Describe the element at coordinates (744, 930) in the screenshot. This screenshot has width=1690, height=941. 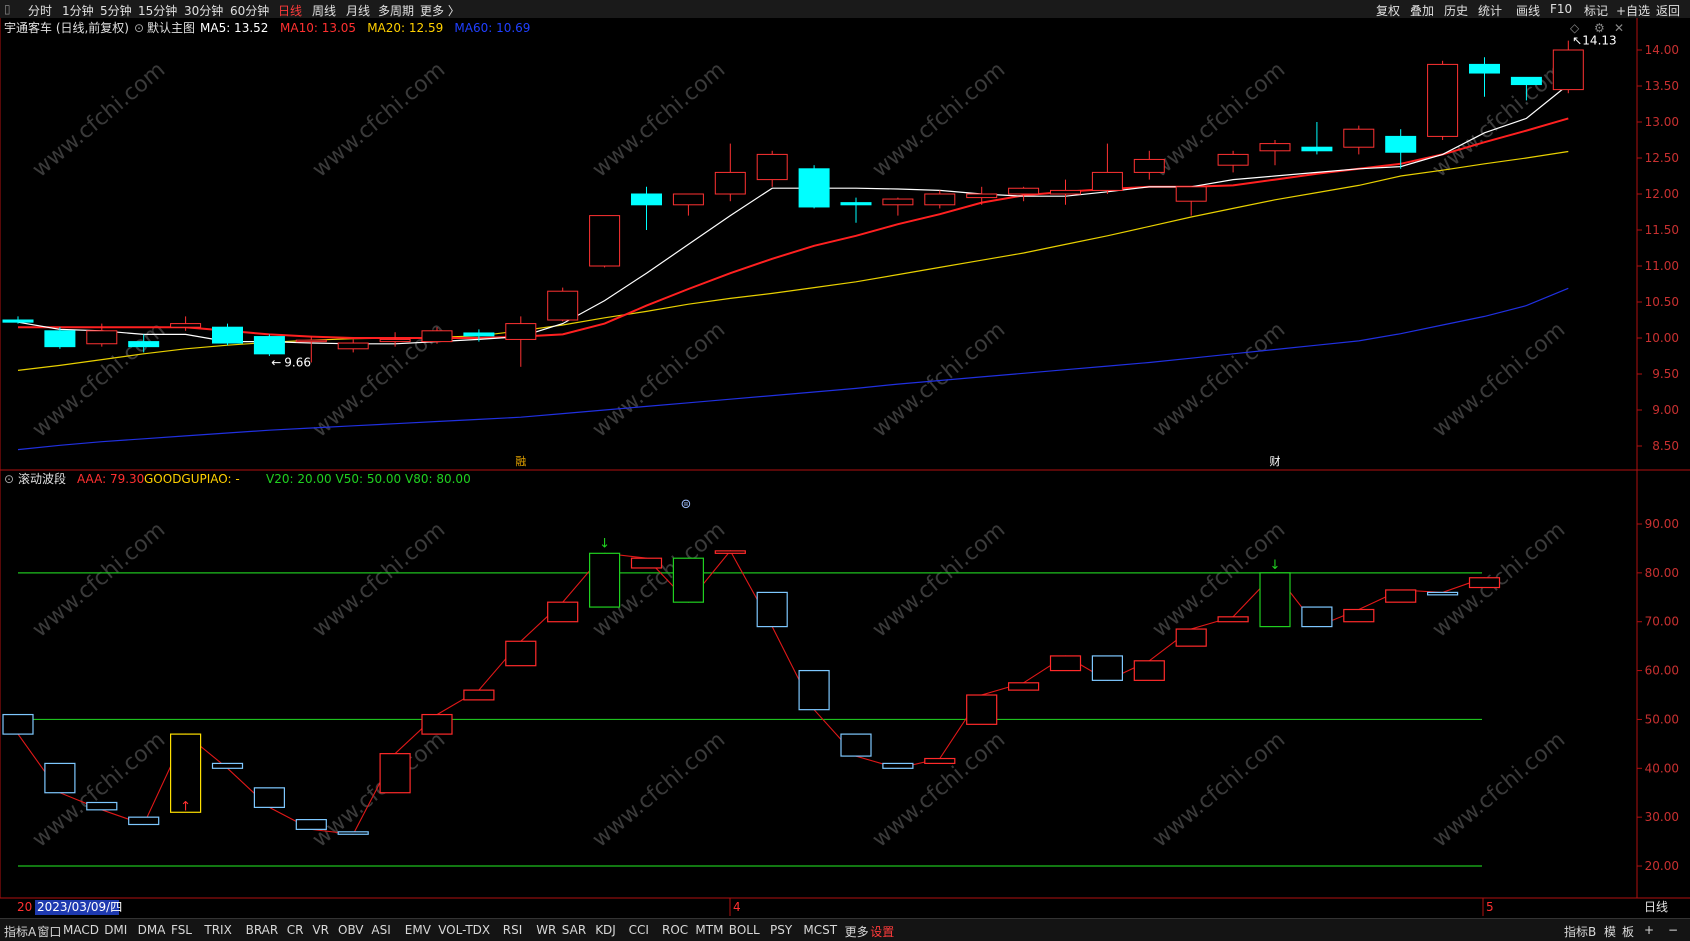
I see `indicator-tab-21: BOLL` at that location.